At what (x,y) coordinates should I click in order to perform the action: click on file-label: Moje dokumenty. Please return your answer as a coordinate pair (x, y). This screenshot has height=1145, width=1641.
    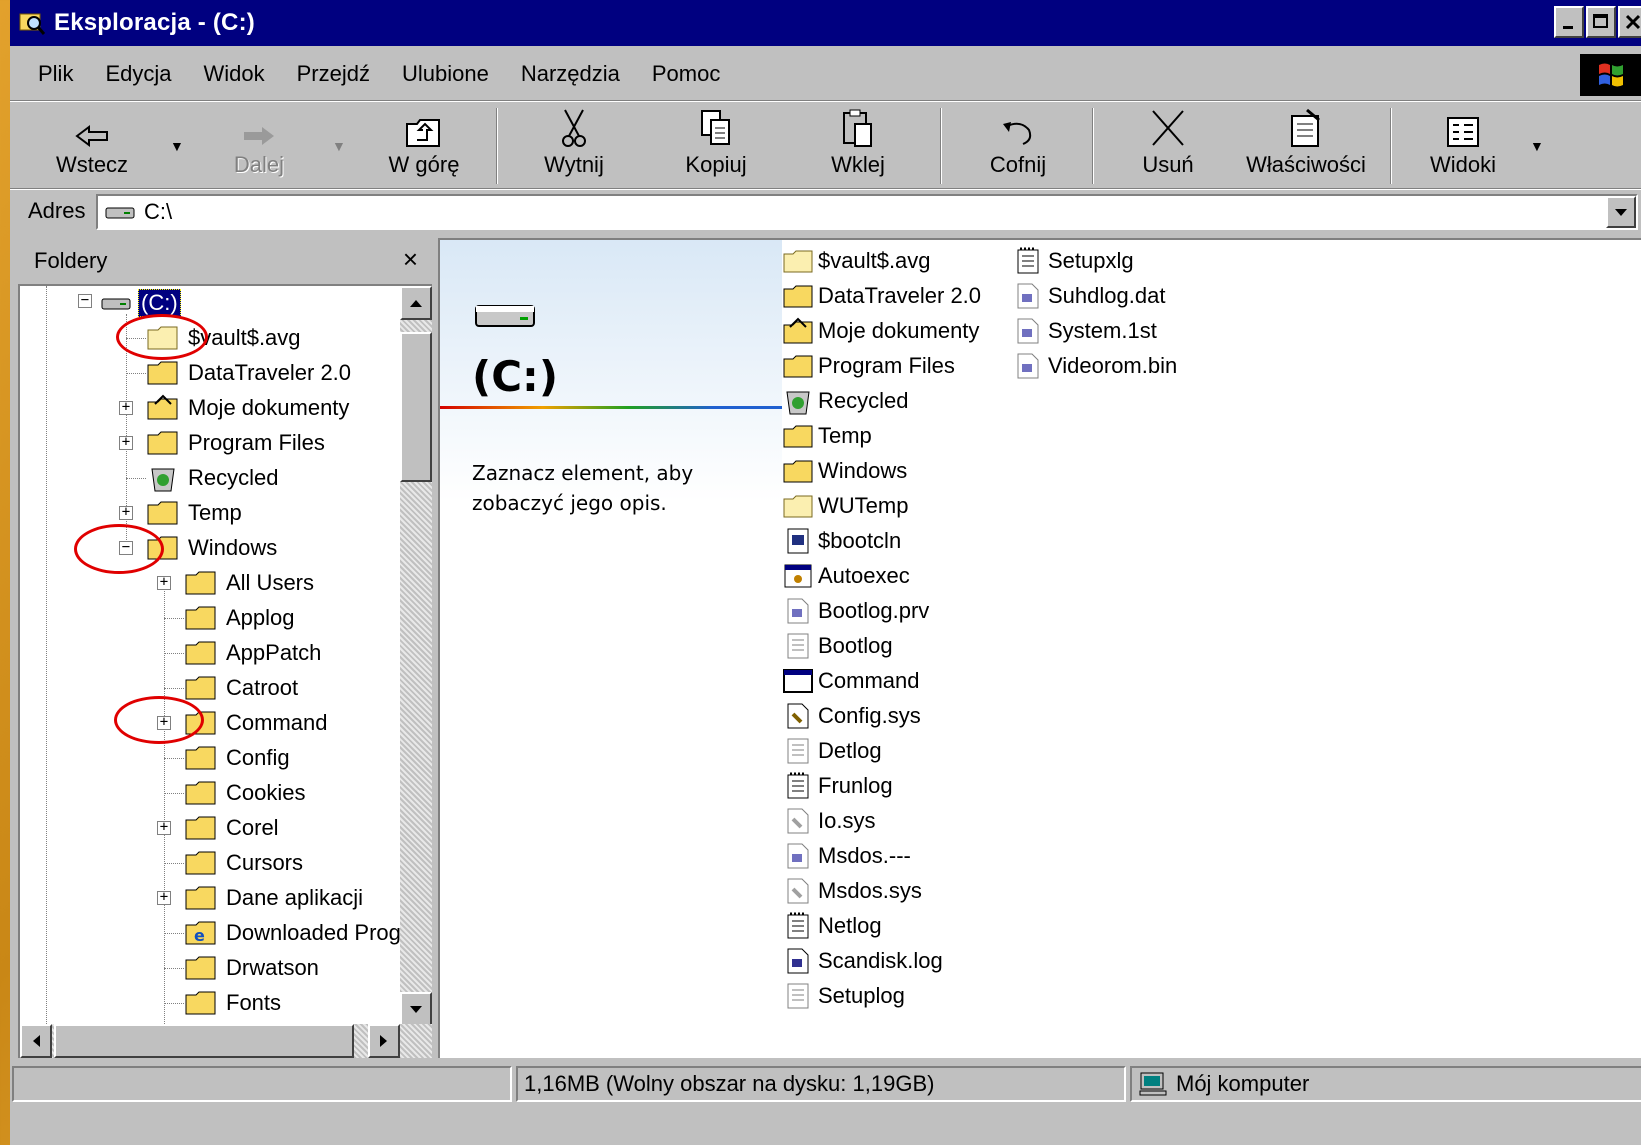
    Looking at the image, I should click on (899, 330).